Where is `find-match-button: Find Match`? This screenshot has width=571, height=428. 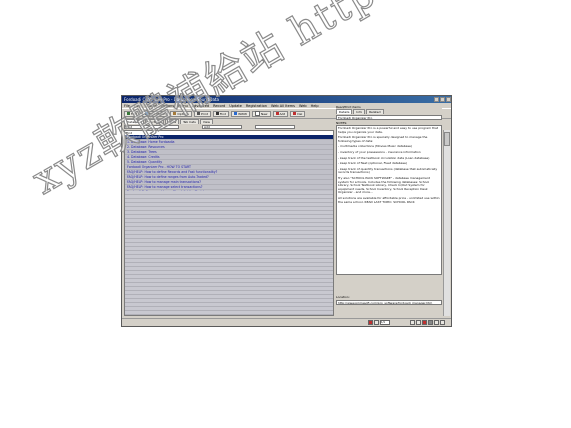 find-match-button: Find Match is located at coordinates (155, 113).